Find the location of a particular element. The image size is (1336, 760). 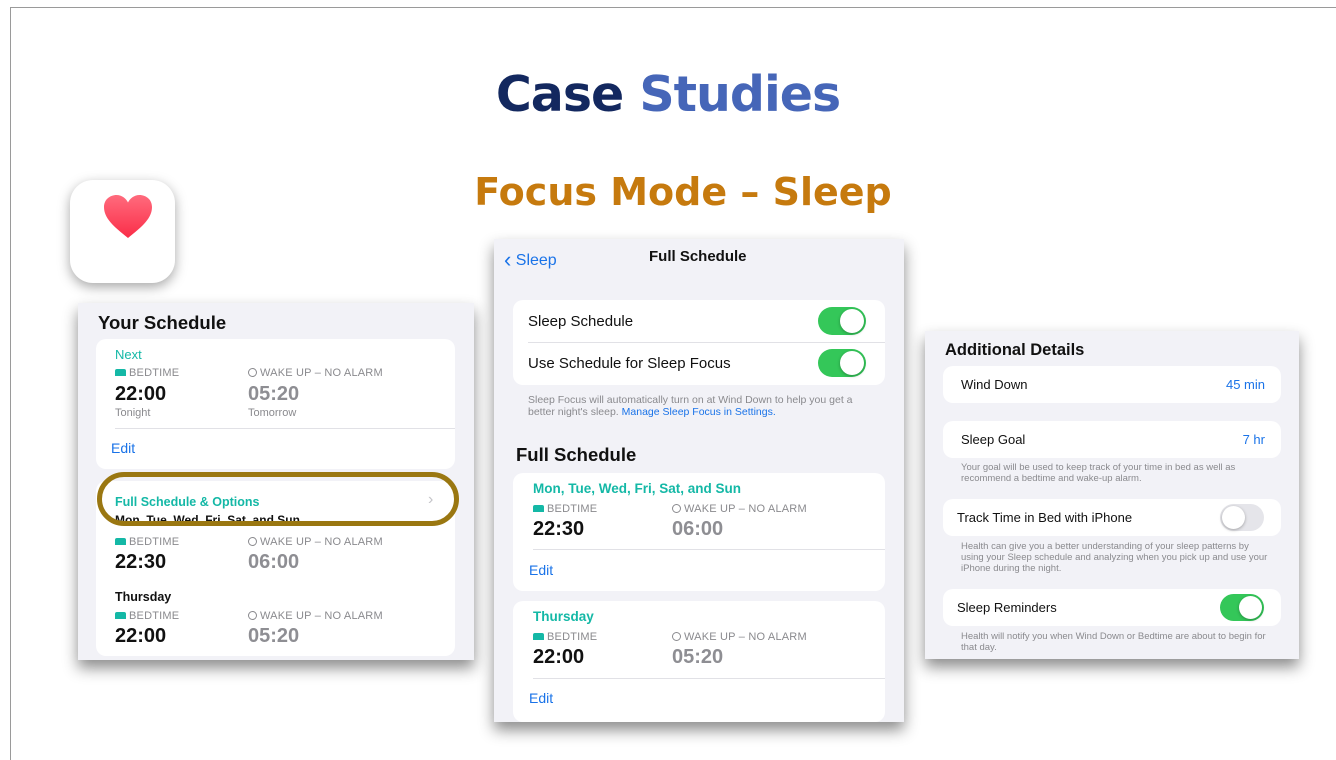

wake-day: Tomorrow is located at coordinates (272, 413).